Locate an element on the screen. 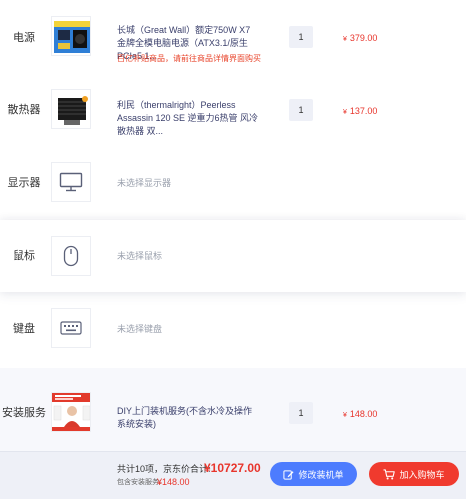 The height and width of the screenshot is (499, 466). item-price: ¥148.00 is located at coordinates (360, 415).